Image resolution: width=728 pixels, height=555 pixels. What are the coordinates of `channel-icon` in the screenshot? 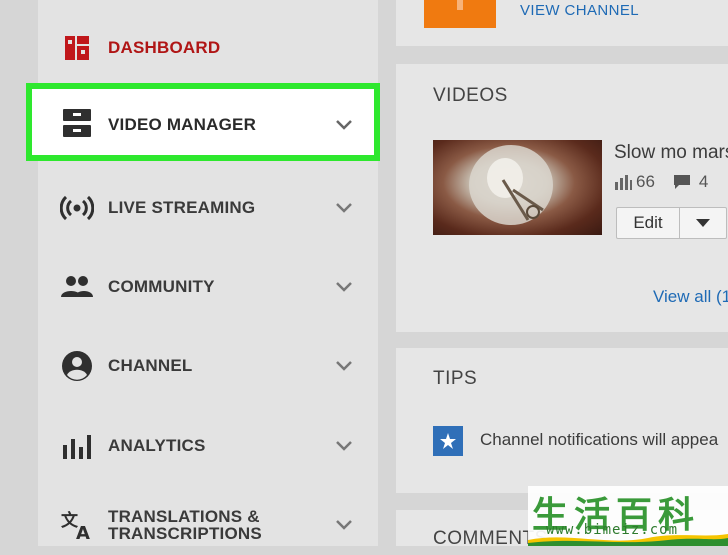 It's located at (77, 366).